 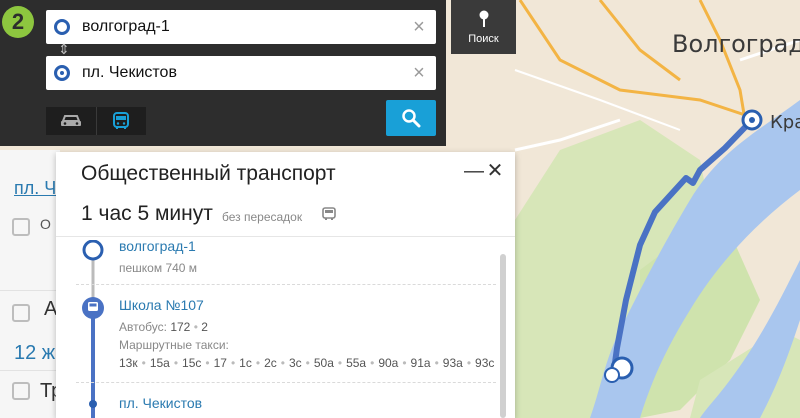 I want to click on stop-start: волгоград-1, so click(x=157, y=246).